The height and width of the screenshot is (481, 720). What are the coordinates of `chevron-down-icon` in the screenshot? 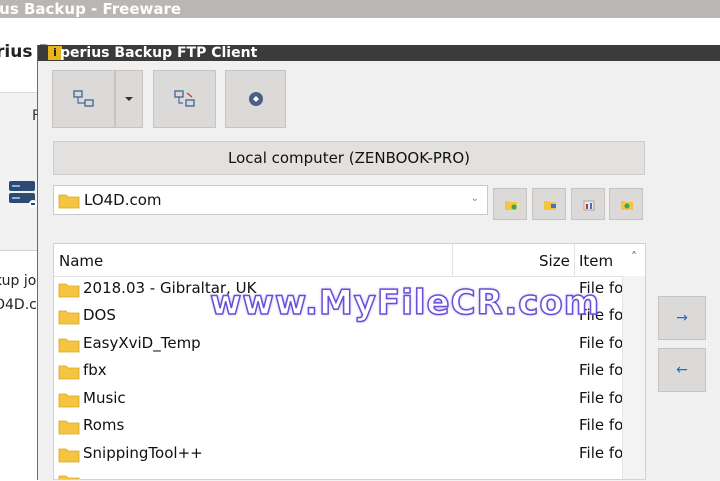 It's located at (129, 99).